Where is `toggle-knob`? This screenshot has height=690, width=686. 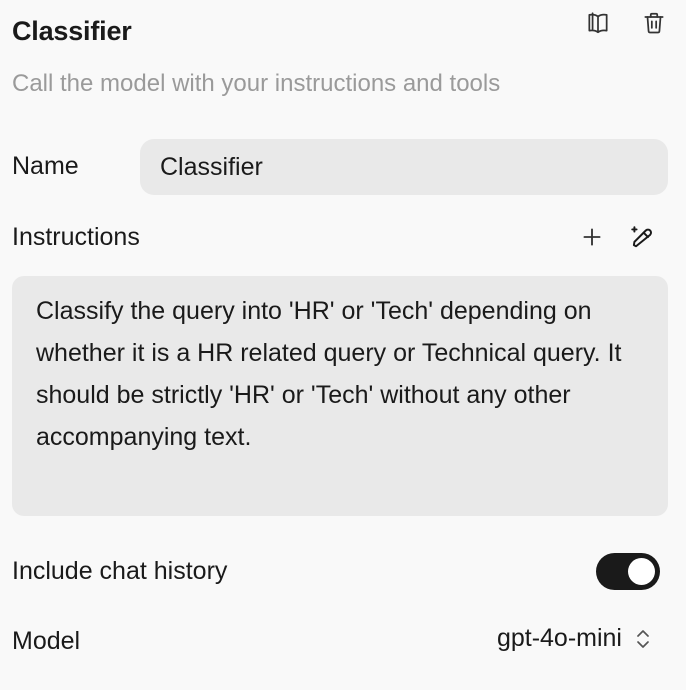
toggle-knob is located at coordinates (641, 571).